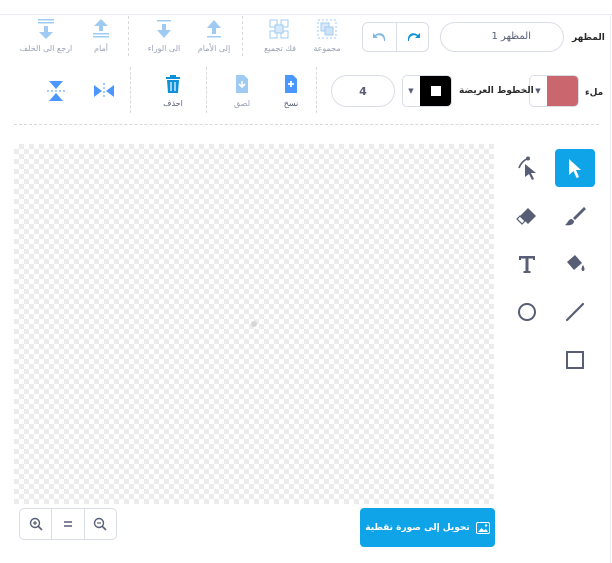  I want to click on forward-button, so click(214, 29).